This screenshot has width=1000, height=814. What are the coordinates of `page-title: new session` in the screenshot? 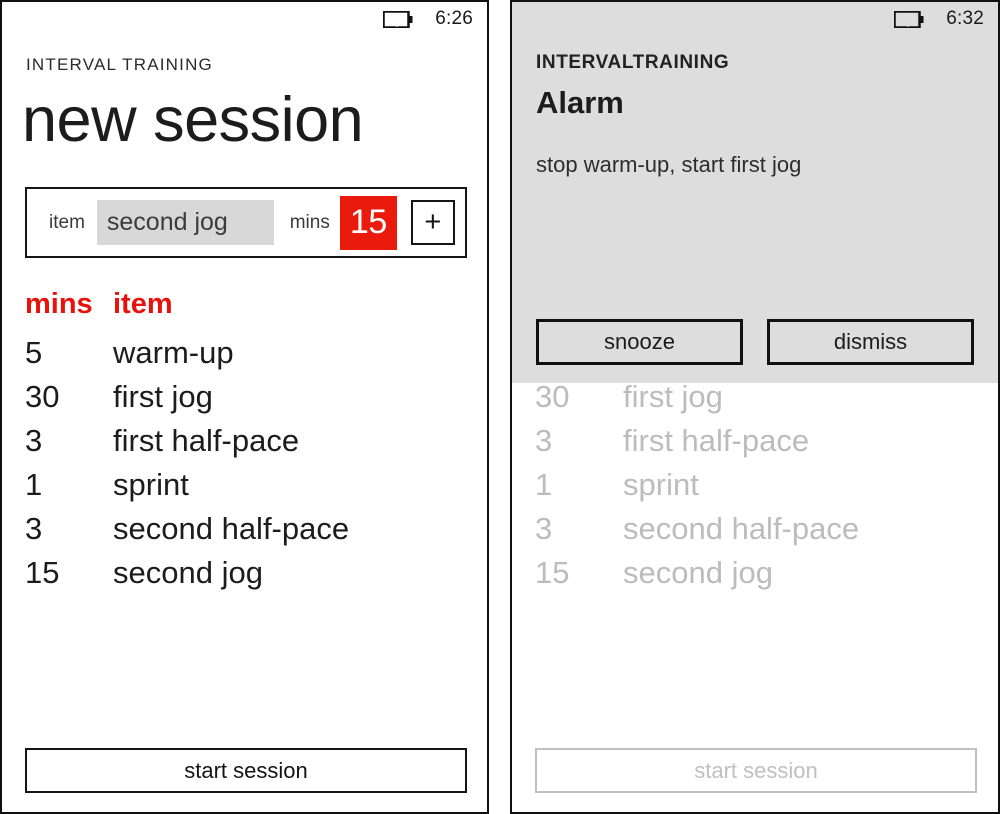 It's located at (193, 120).